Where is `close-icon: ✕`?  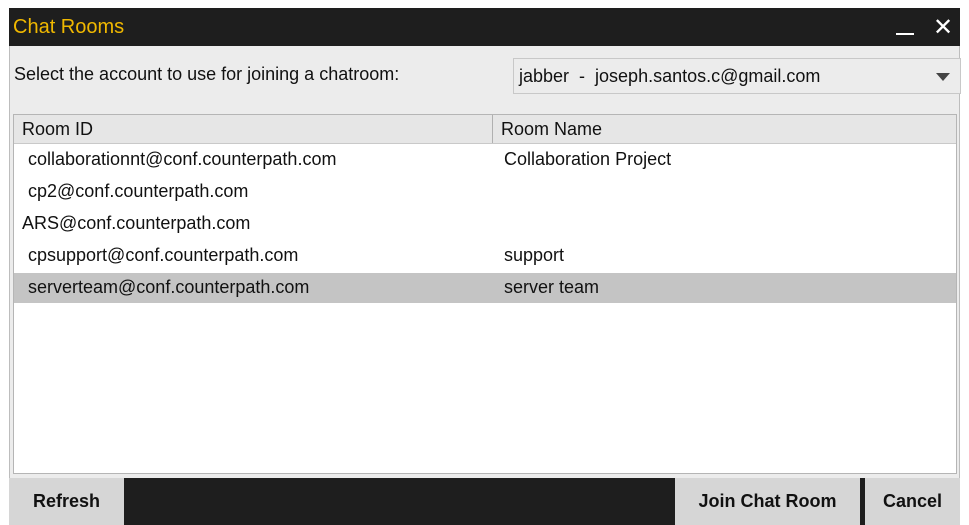
close-icon: ✕ is located at coordinates (943, 27).